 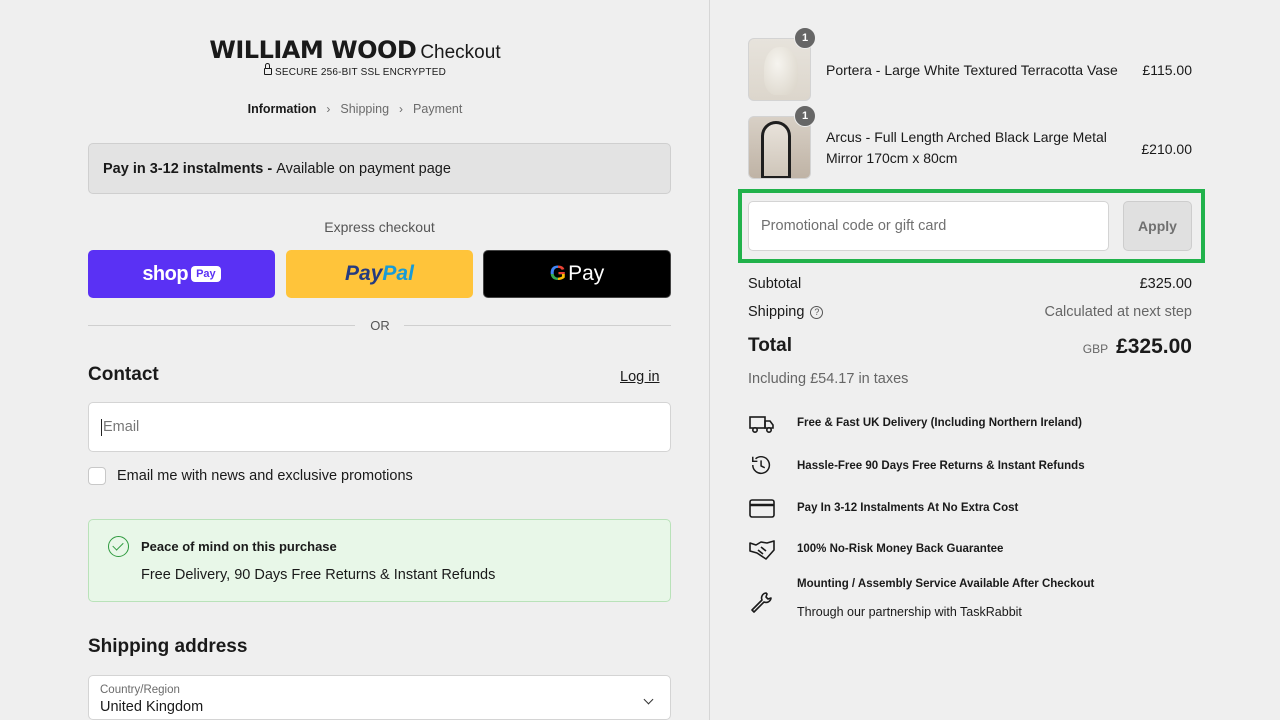 What do you see at coordinates (776, 312) in the screenshot?
I see `shipping-label: Shipping` at bounding box center [776, 312].